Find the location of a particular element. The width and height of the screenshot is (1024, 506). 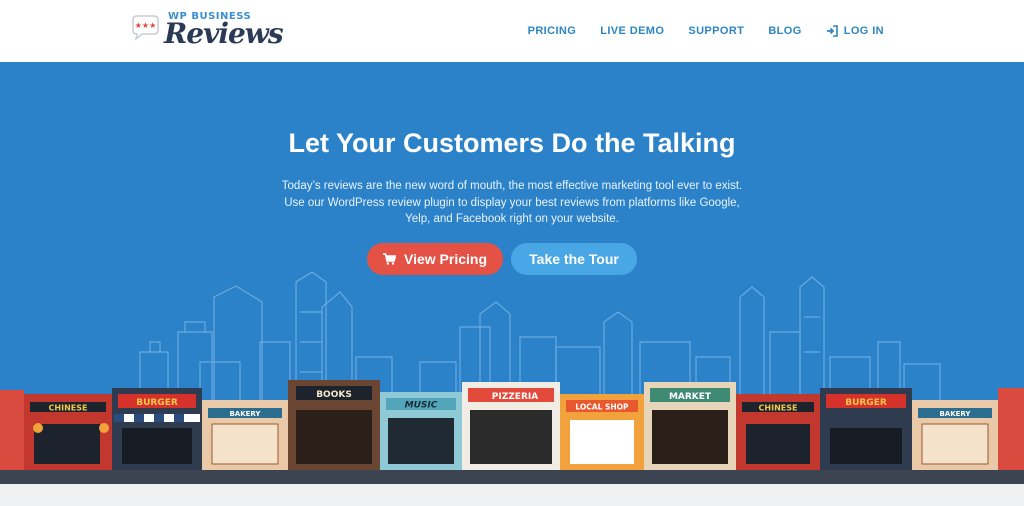

brand-logo: ★★★ WP BUSINESS Reviews is located at coordinates (207, 31).